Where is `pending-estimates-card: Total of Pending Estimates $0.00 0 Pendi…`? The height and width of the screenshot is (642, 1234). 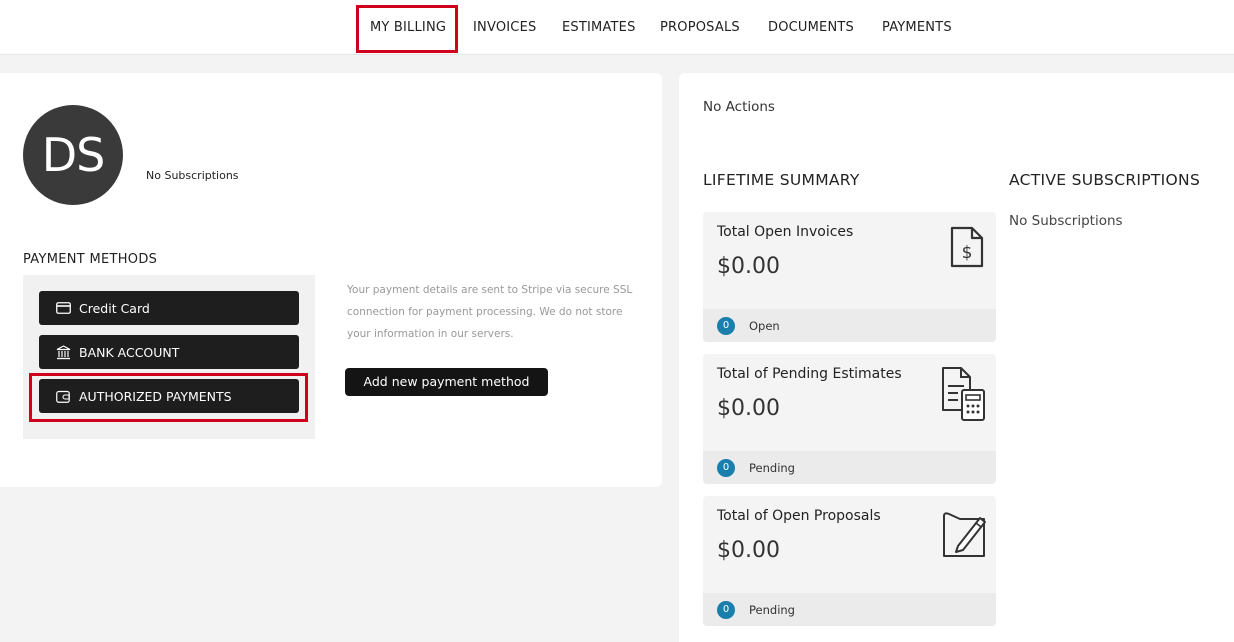 pending-estimates-card: Total of Pending Estimates $0.00 0 Pendi… is located at coordinates (849, 419).